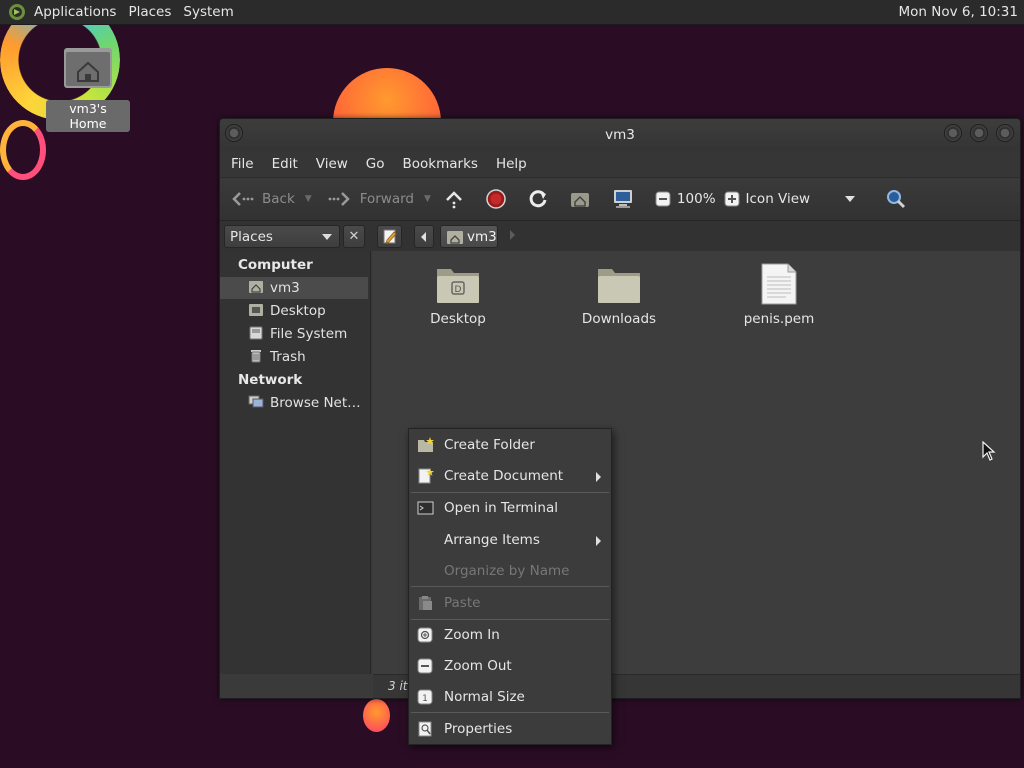 The image size is (1024, 768). What do you see at coordinates (256, 401) in the screenshot?
I see `network-icon` at bounding box center [256, 401].